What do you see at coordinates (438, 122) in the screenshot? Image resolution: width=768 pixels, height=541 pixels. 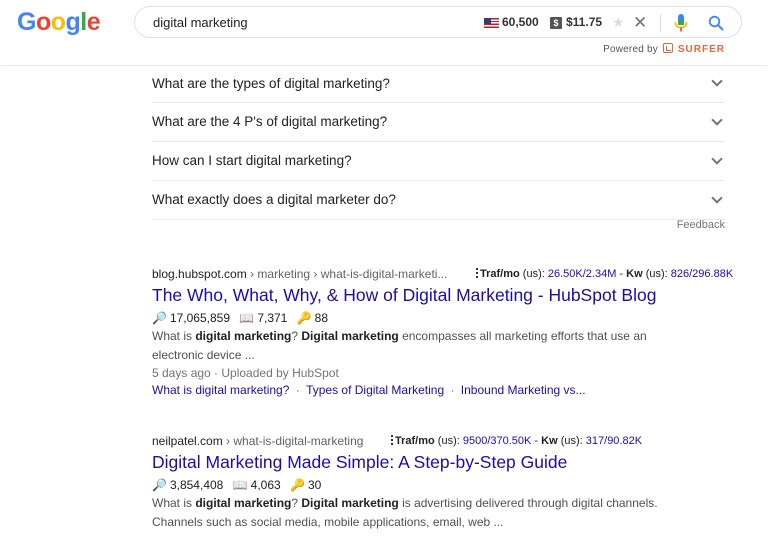 I see `faq-item: What are the 4 P's of digital marketing?` at bounding box center [438, 122].